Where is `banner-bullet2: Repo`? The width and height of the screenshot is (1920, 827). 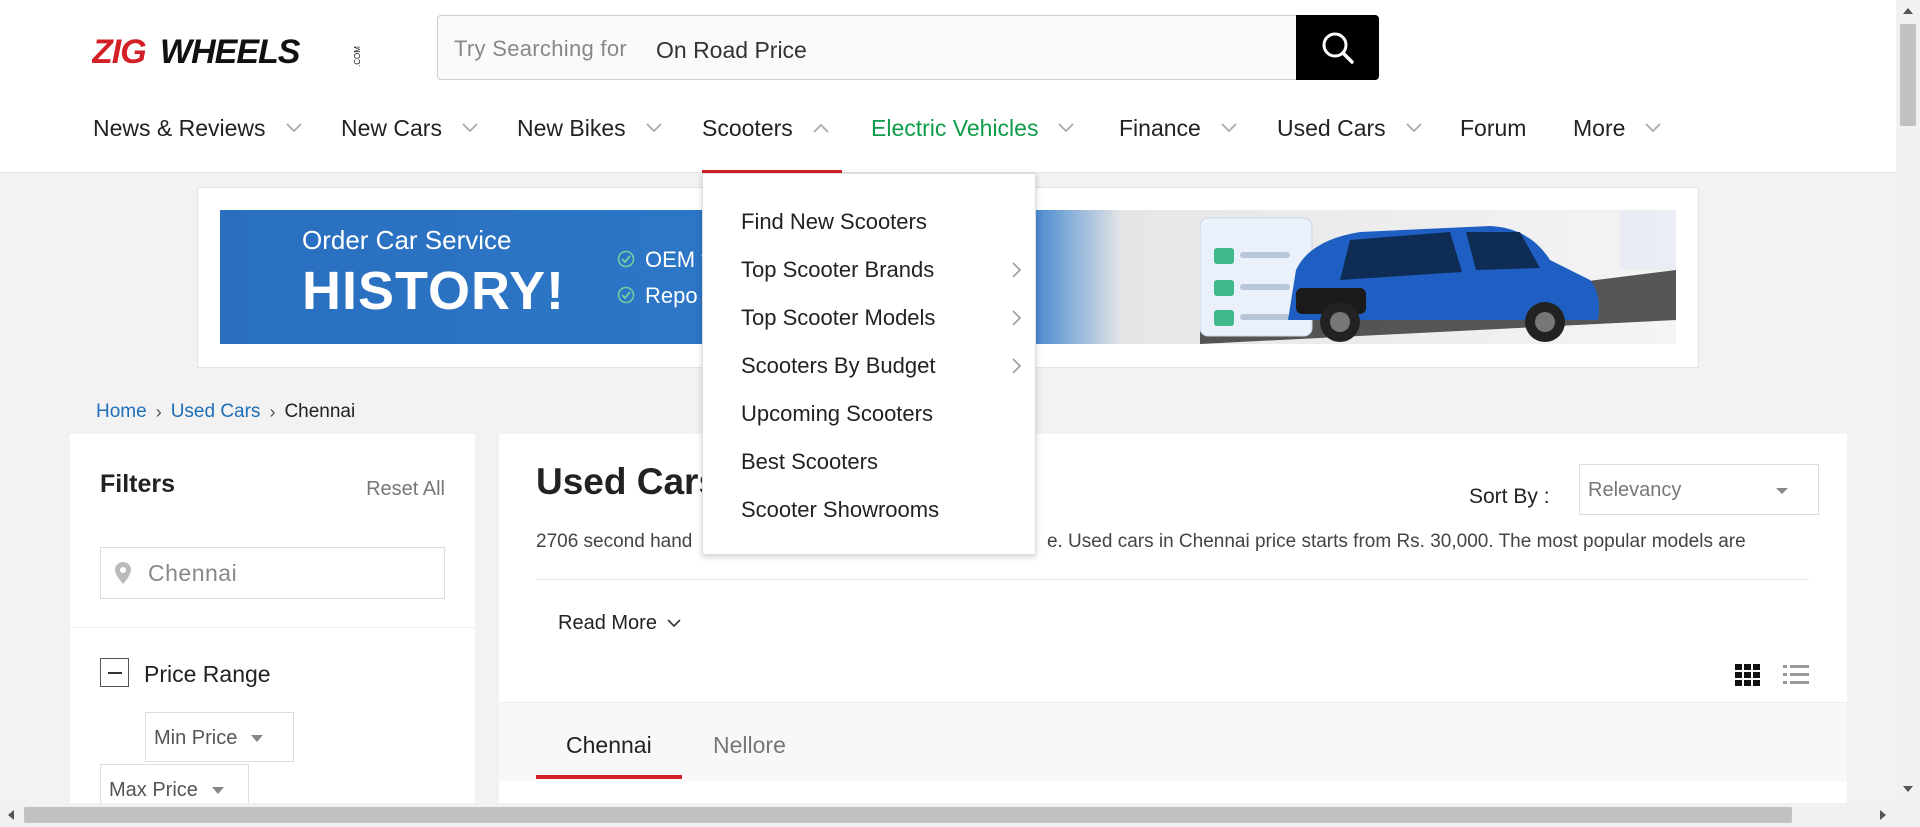
banner-bullet2: Repo is located at coordinates (671, 295).